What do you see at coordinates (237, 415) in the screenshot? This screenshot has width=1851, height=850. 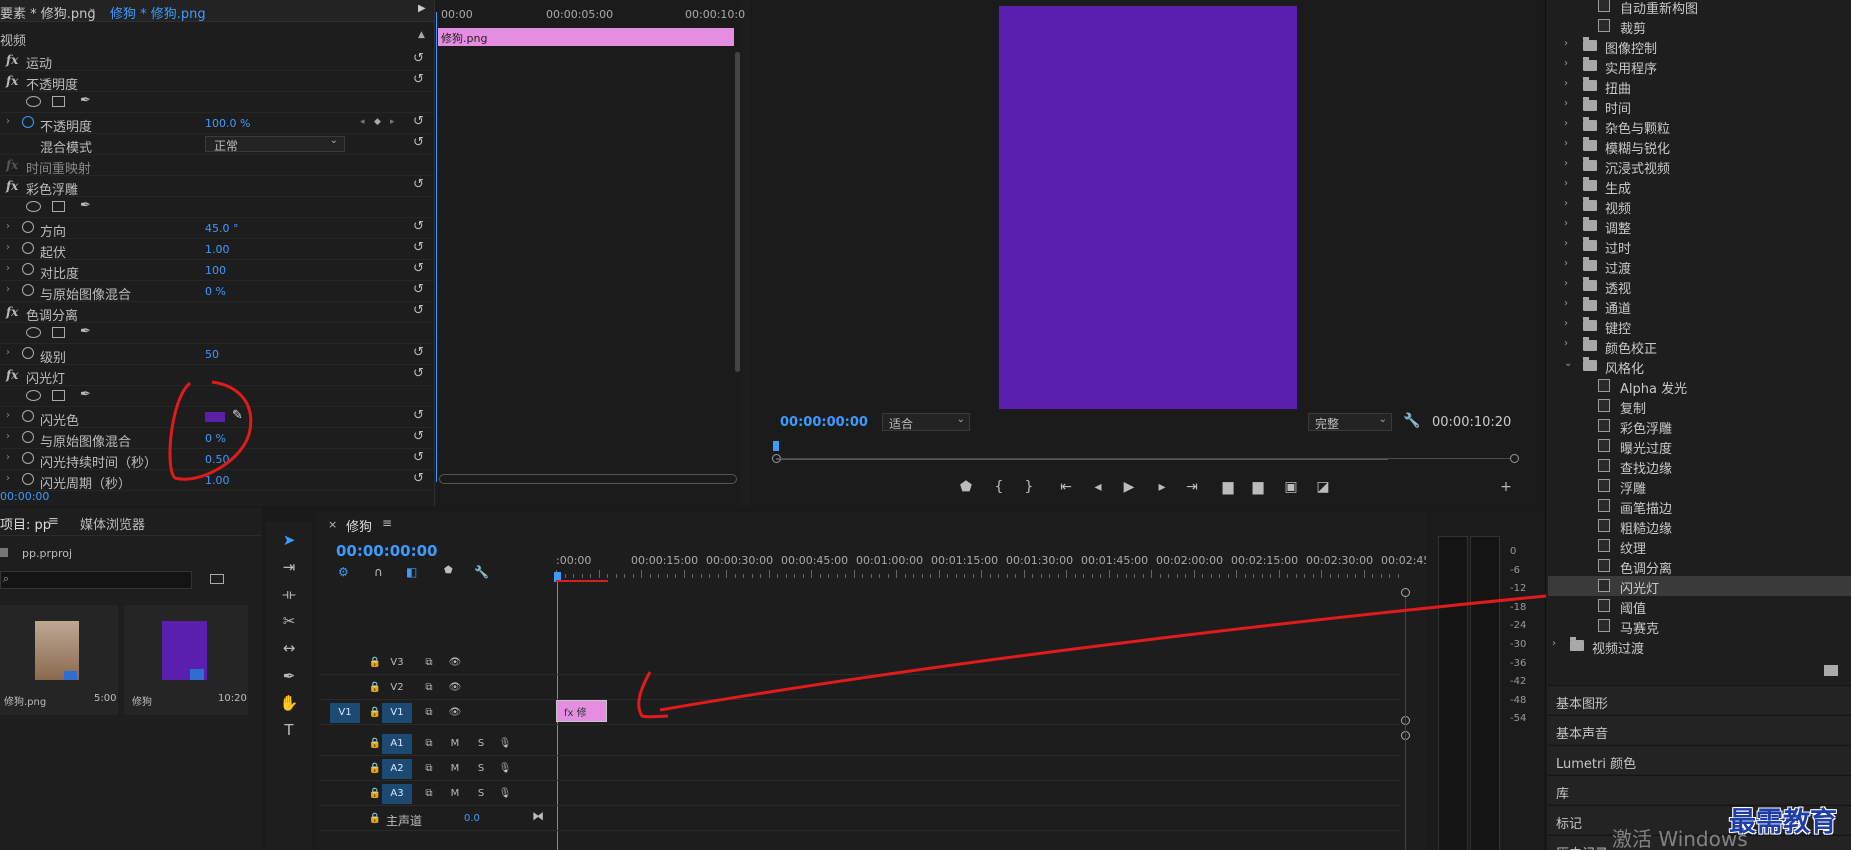 I see `eyedropper-icon: ✎` at bounding box center [237, 415].